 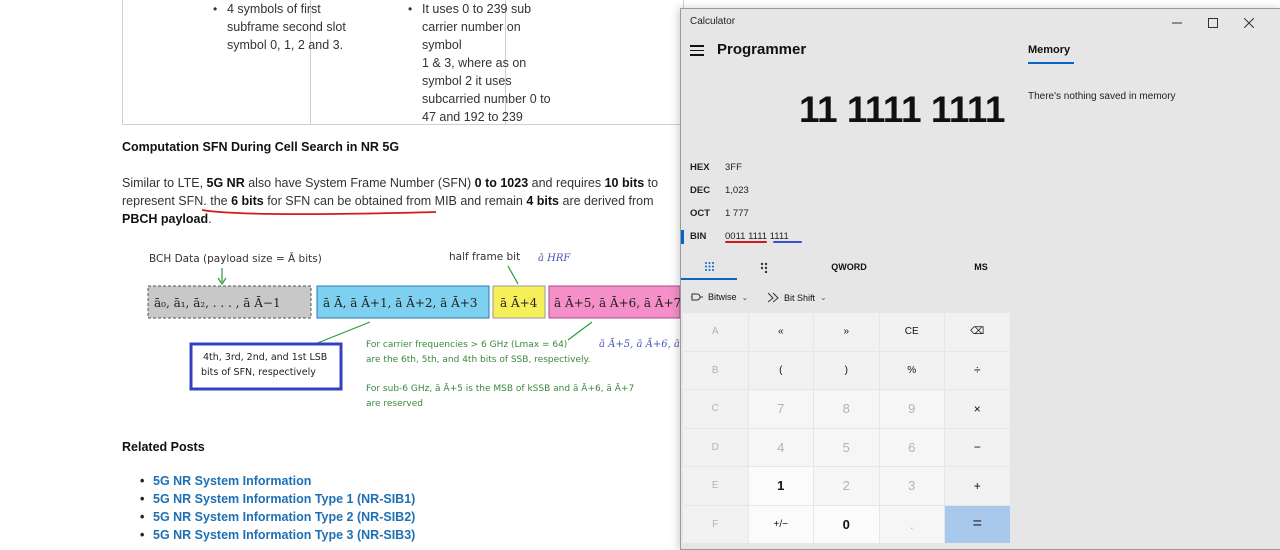 I want to click on key-add: +, so click(x=977, y=486).